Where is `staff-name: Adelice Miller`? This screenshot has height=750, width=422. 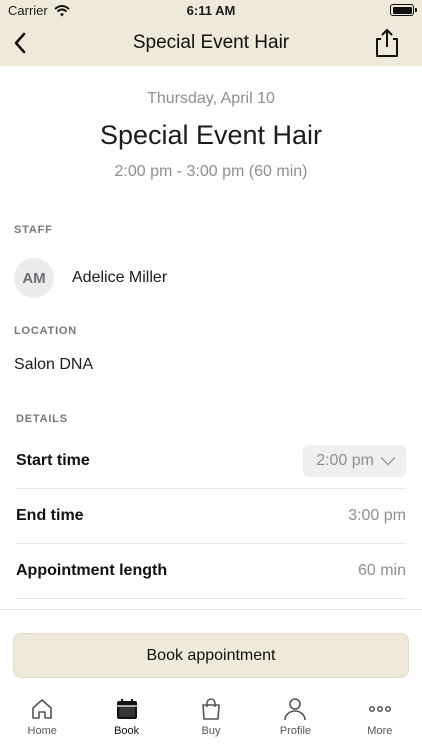
staff-name: Adelice Miller is located at coordinates (120, 277).